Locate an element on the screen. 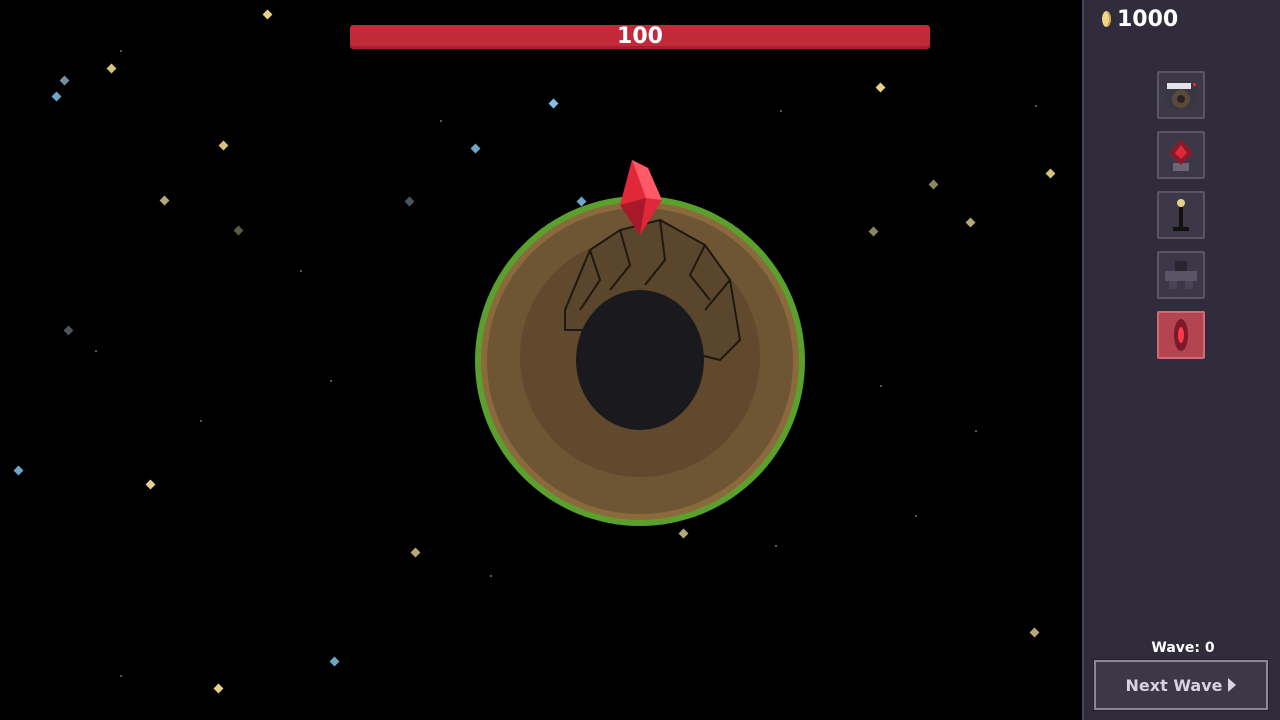  planet-core-hole is located at coordinates (640, 360).